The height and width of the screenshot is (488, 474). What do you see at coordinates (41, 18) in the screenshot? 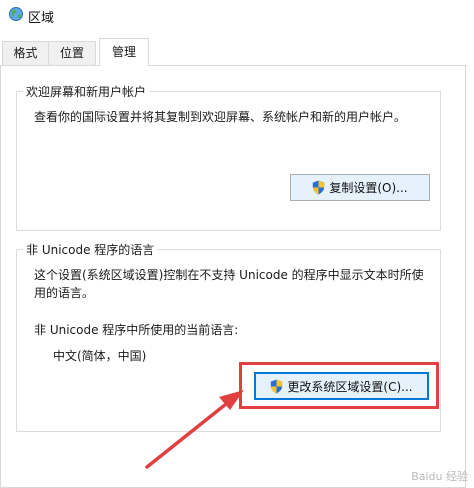
I see `window-title: 区域` at bounding box center [41, 18].